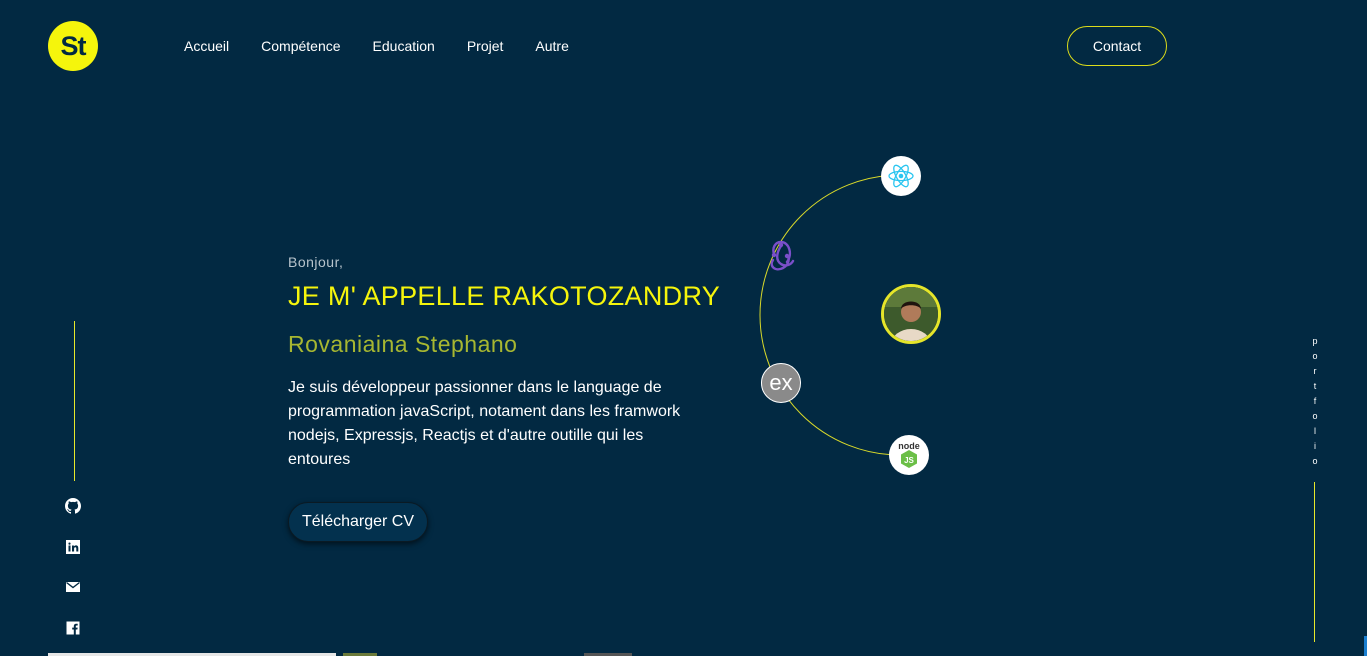 This screenshot has width=1367, height=656. I want to click on vertical-letter: p, so click(1315, 341).